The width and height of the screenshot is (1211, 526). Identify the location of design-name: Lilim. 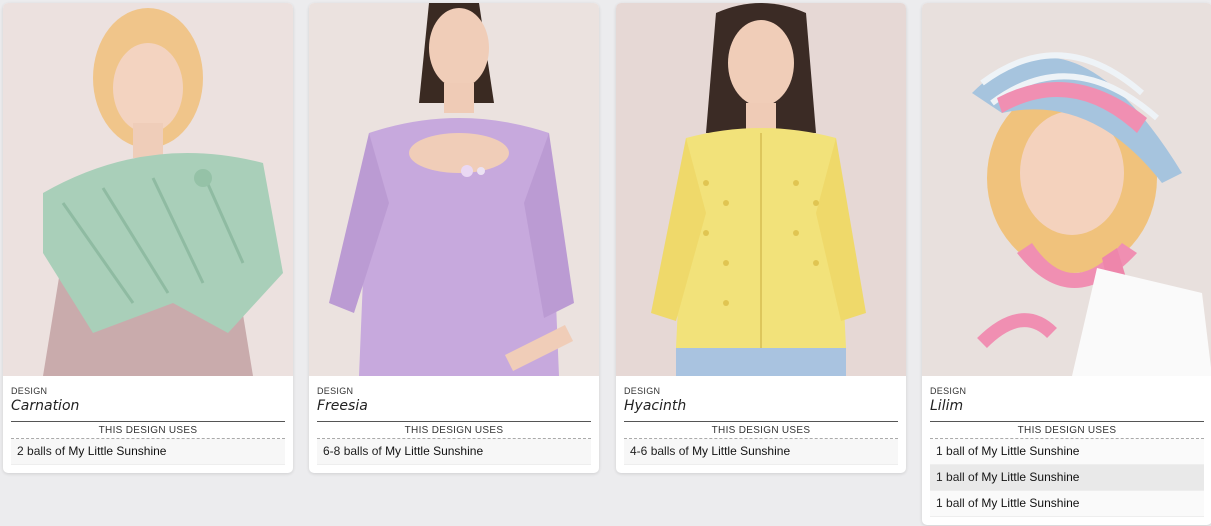
(1067, 406).